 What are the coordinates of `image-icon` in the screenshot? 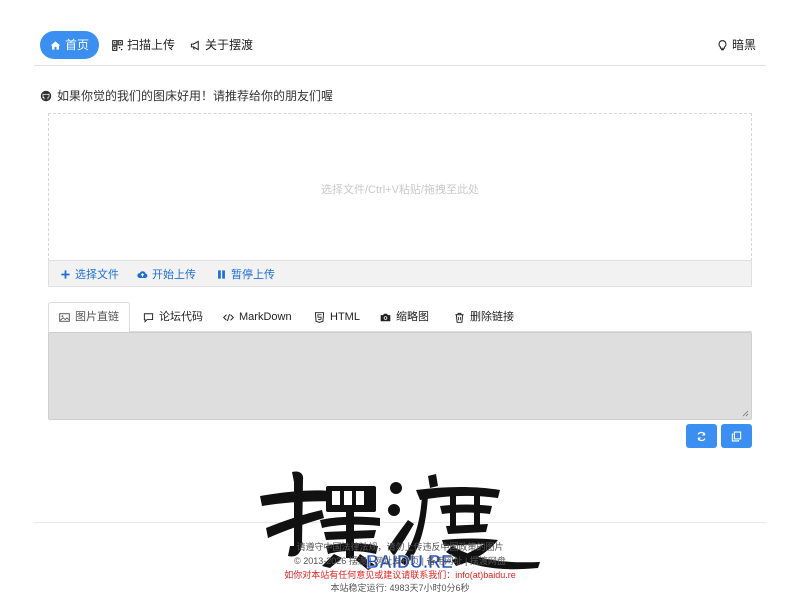 It's located at (64, 317).